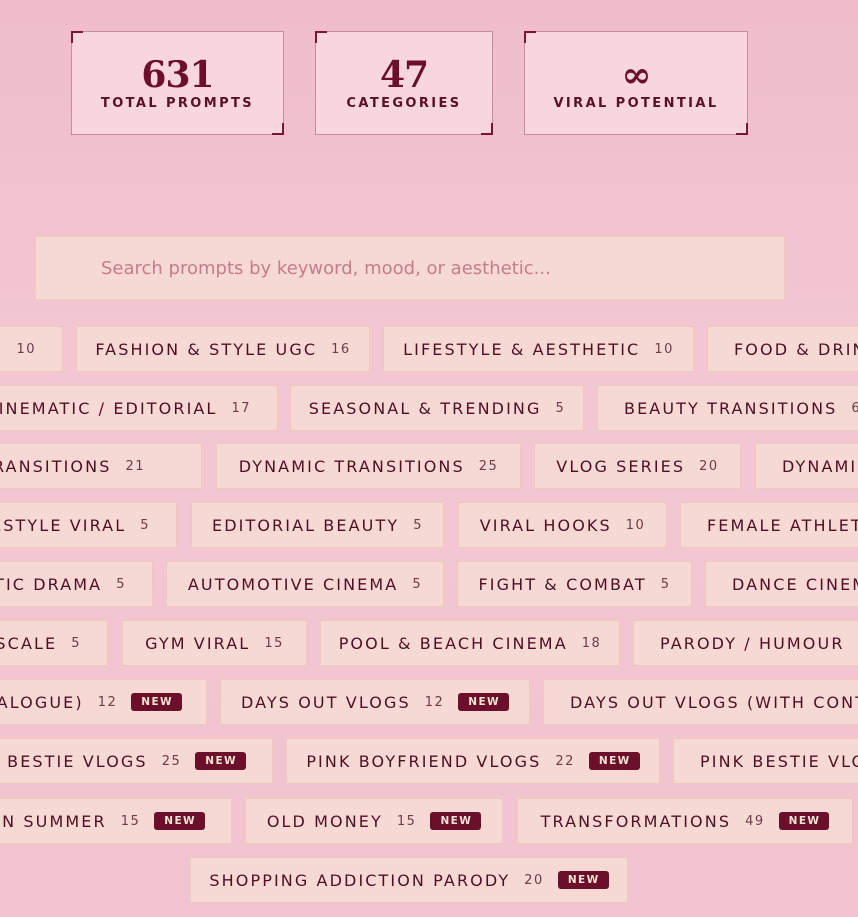 Image resolution: width=858 pixels, height=917 pixels. Describe the element at coordinates (755, 821) in the screenshot. I see `chip-count: 49` at that location.